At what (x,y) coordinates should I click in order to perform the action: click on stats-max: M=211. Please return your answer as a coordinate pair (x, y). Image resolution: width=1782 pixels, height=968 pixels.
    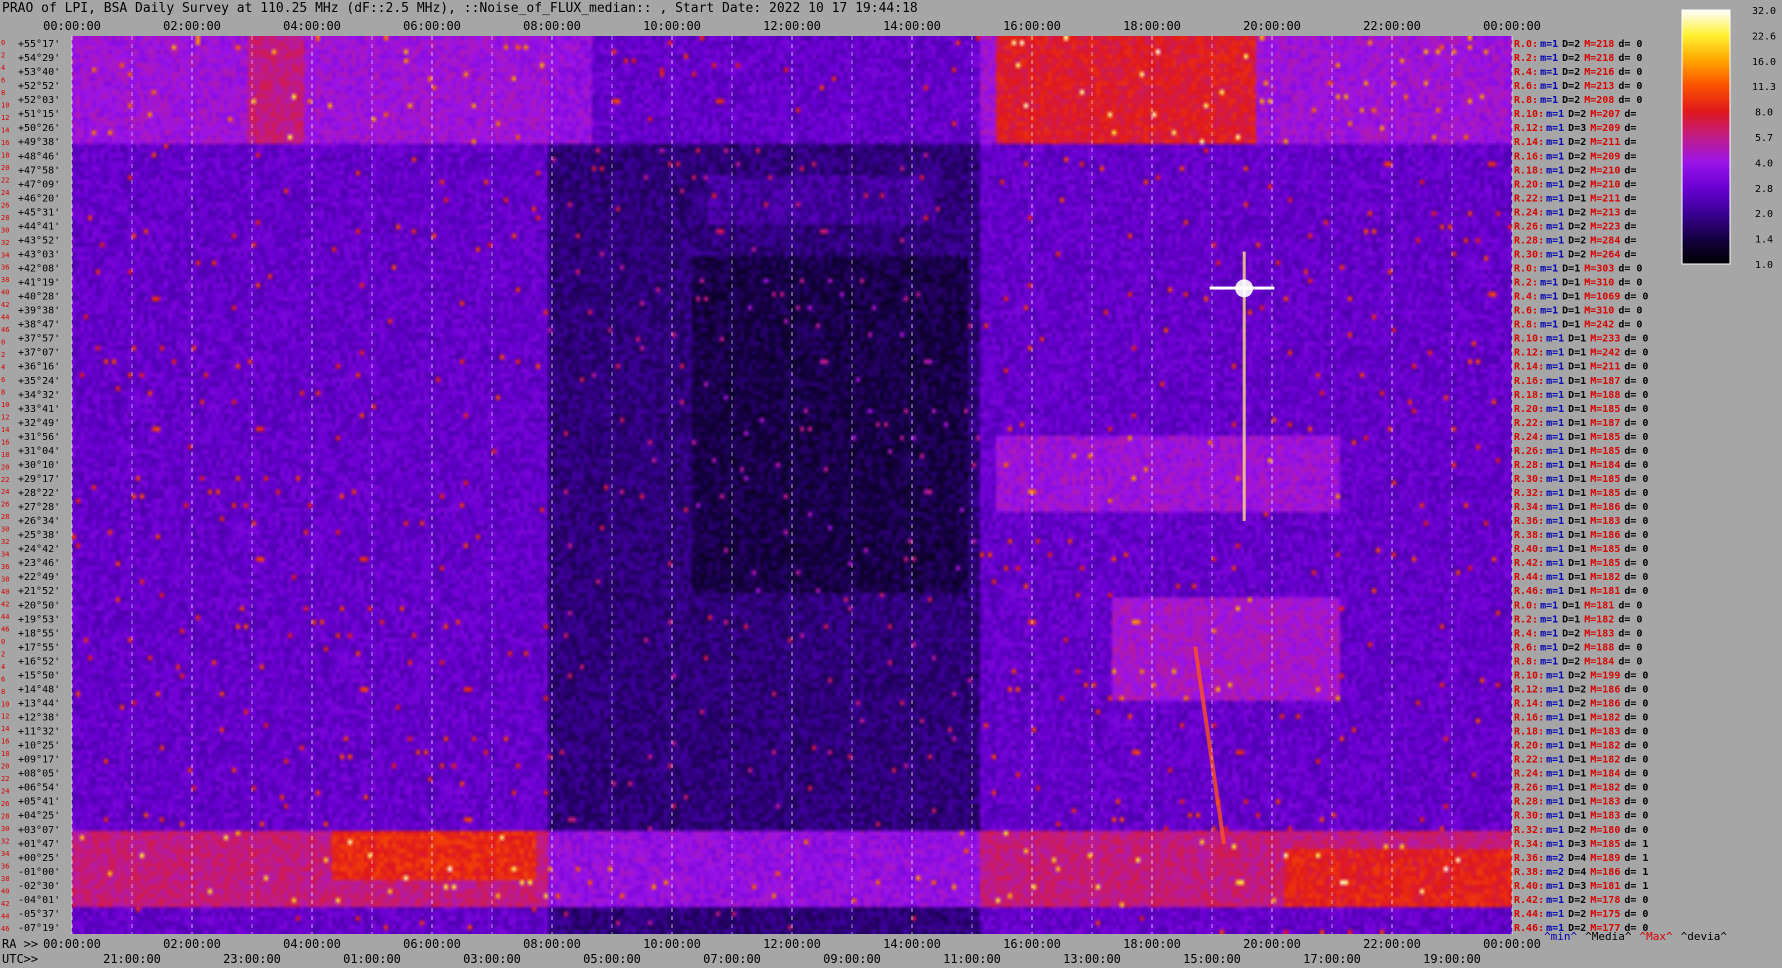
    Looking at the image, I should click on (1605, 198).